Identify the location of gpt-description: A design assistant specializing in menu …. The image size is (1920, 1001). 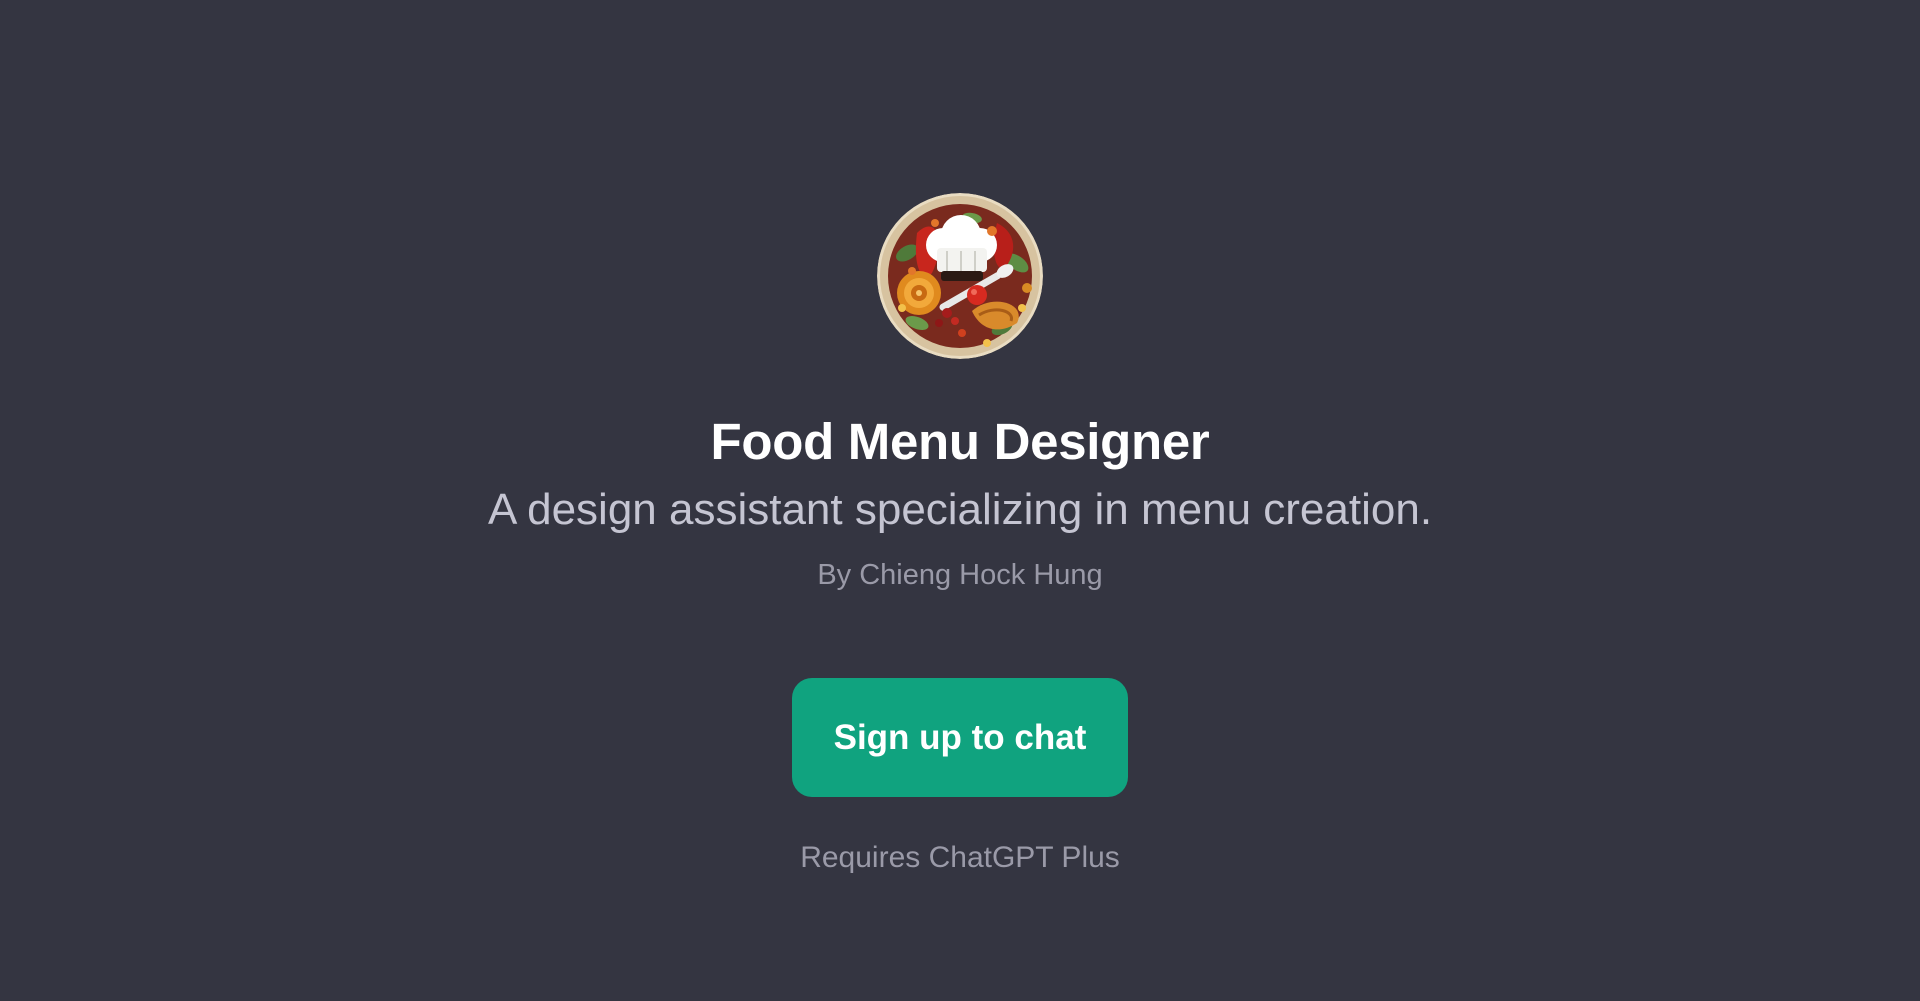
(960, 509).